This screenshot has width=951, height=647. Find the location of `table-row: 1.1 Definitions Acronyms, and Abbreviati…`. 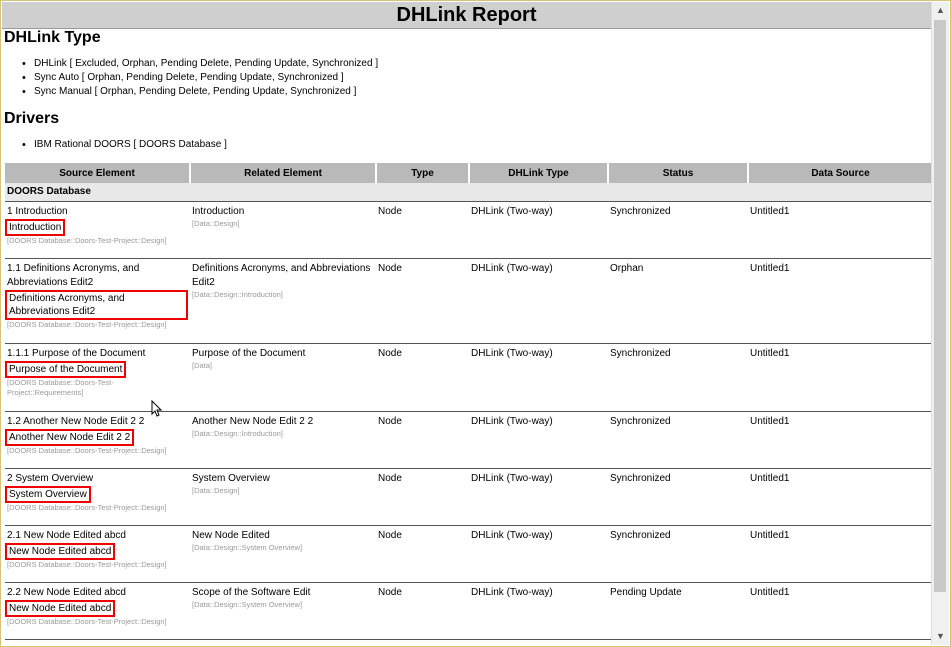

table-row: 1.1 Definitions Acronyms, and Abbreviati… is located at coordinates (468, 301).